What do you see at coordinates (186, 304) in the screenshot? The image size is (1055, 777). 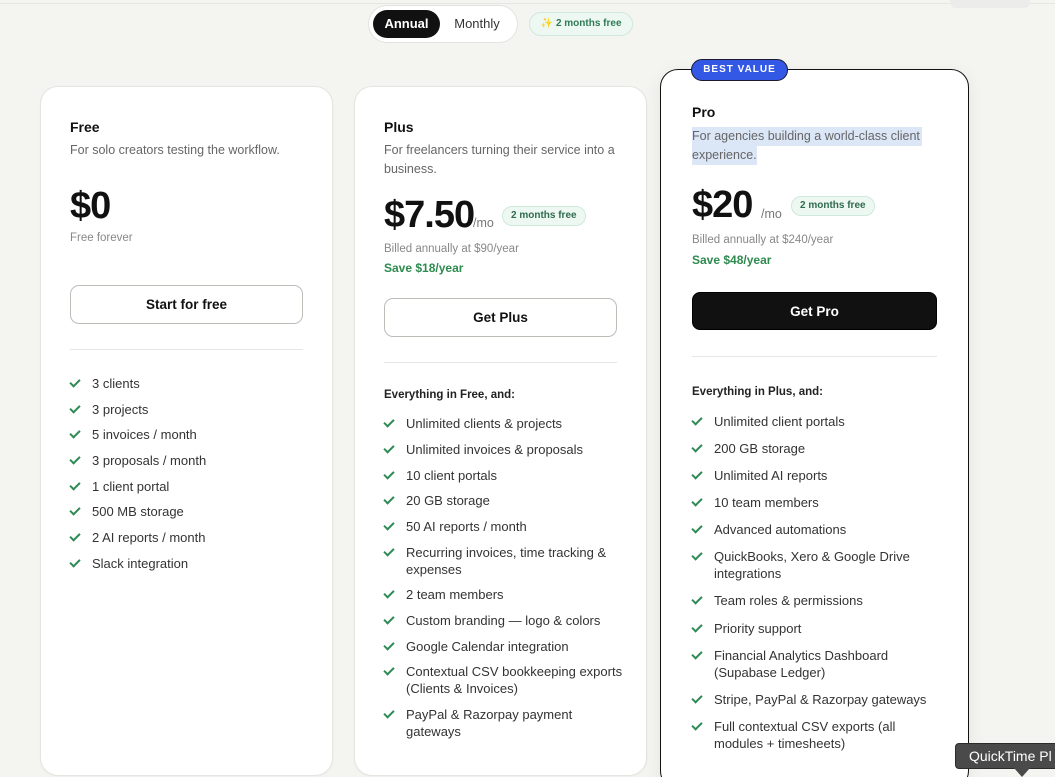 I see `start-free-button: Start for free` at bounding box center [186, 304].